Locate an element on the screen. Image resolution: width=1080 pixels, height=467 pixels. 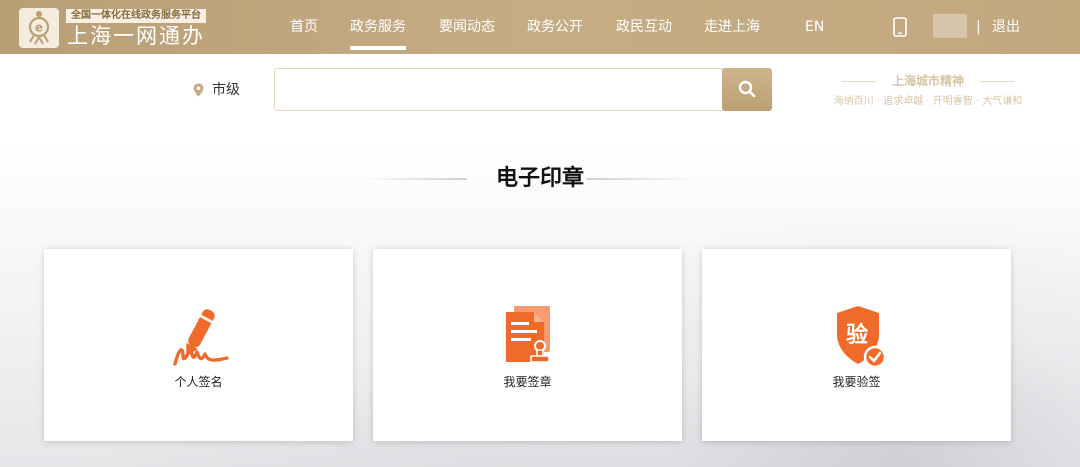
search-input is located at coordinates (498, 89).